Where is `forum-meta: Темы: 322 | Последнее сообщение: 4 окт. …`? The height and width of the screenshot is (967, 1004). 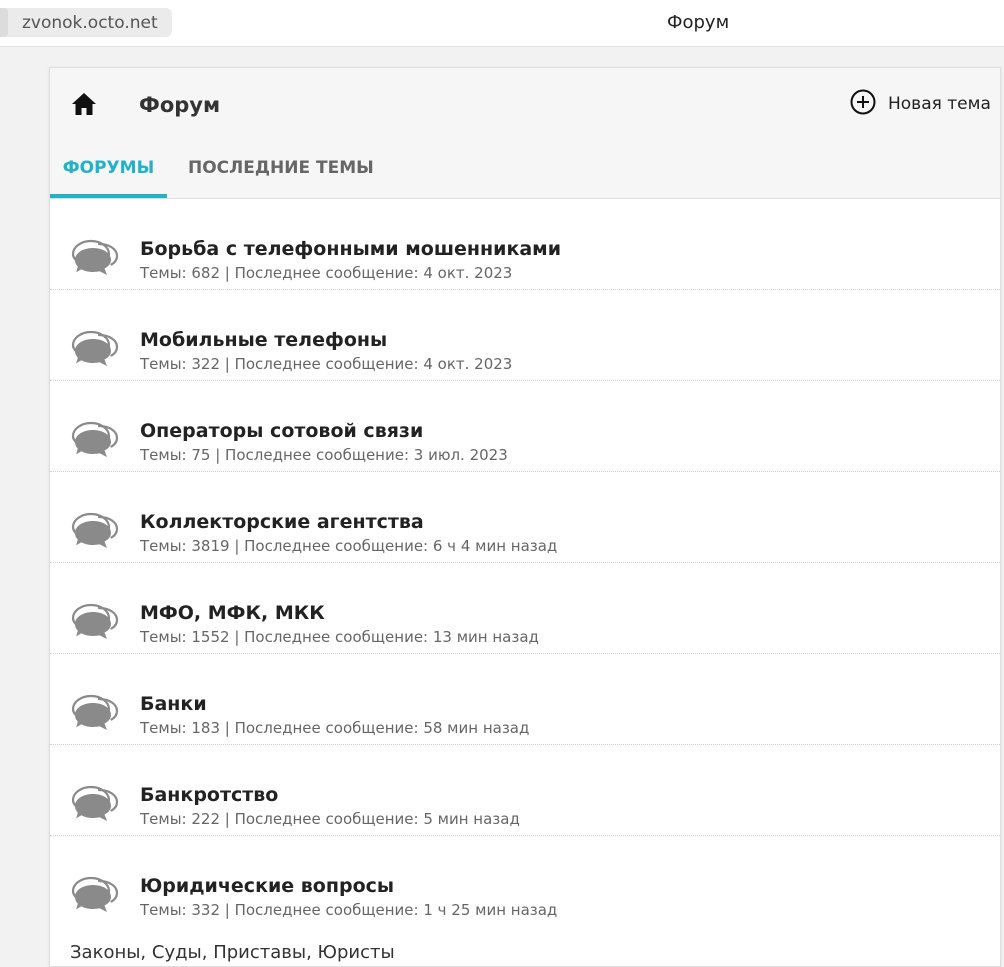 forum-meta: Темы: 322 | Последнее сообщение: 4 окт. … is located at coordinates (326, 364).